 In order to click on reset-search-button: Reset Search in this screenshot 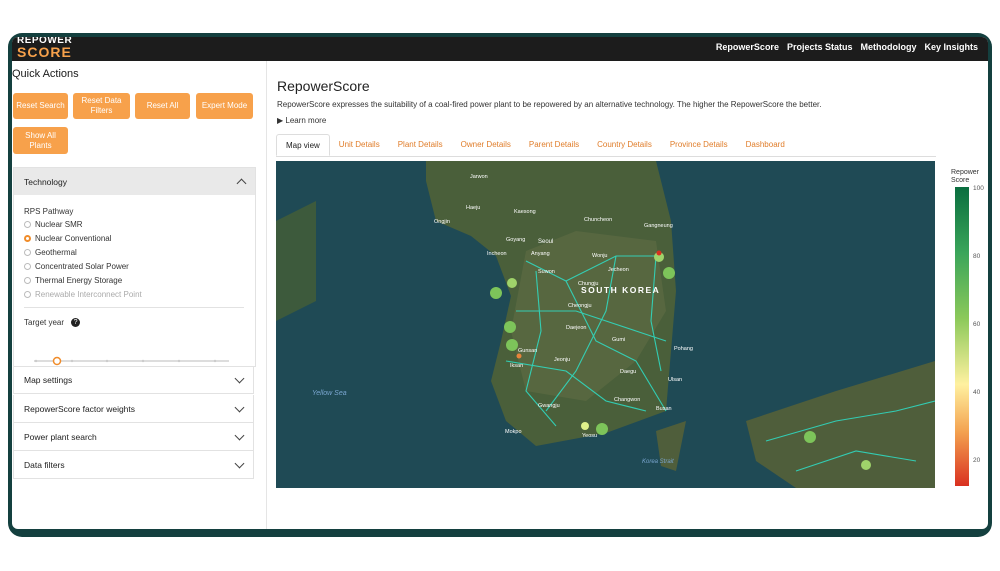, I will do `click(40, 106)`.